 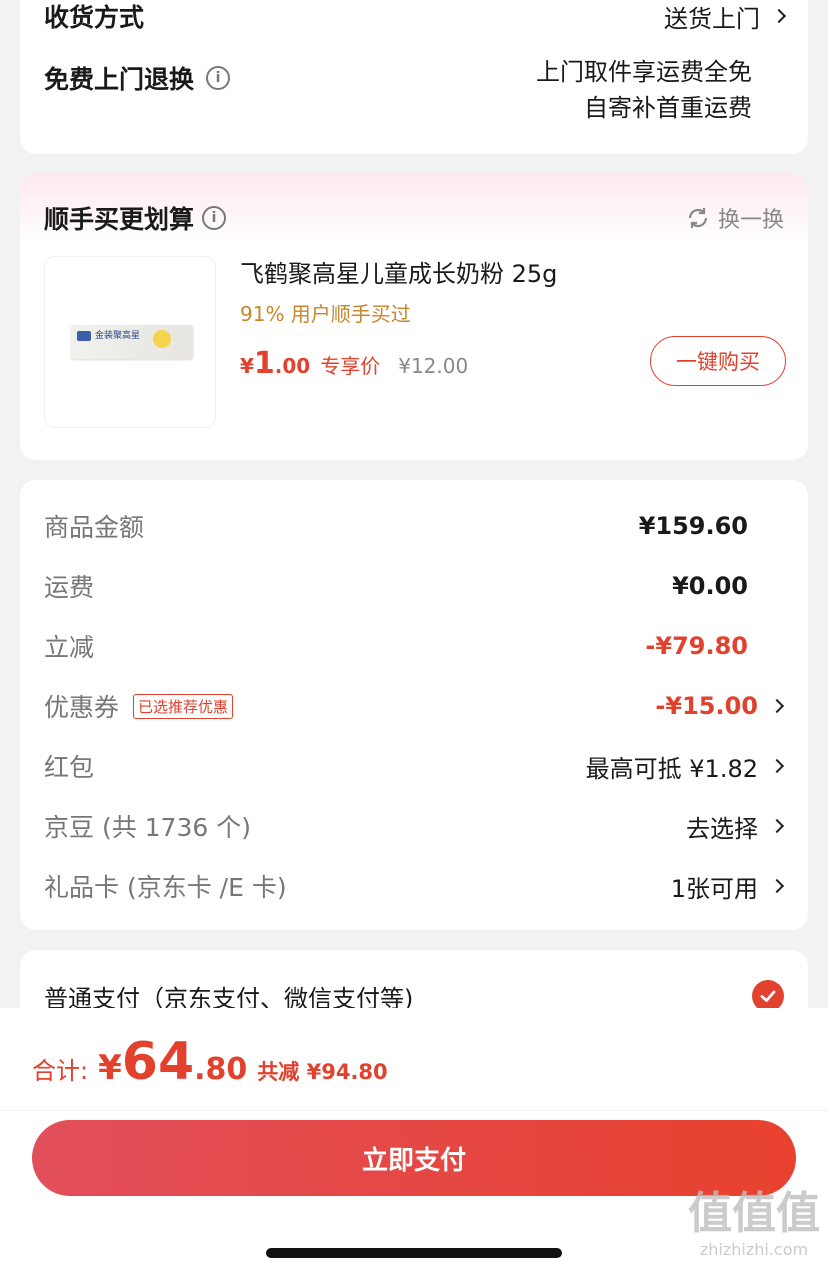 What do you see at coordinates (710, 586) in the screenshot?
I see `fee-value: ¥0.00` at bounding box center [710, 586].